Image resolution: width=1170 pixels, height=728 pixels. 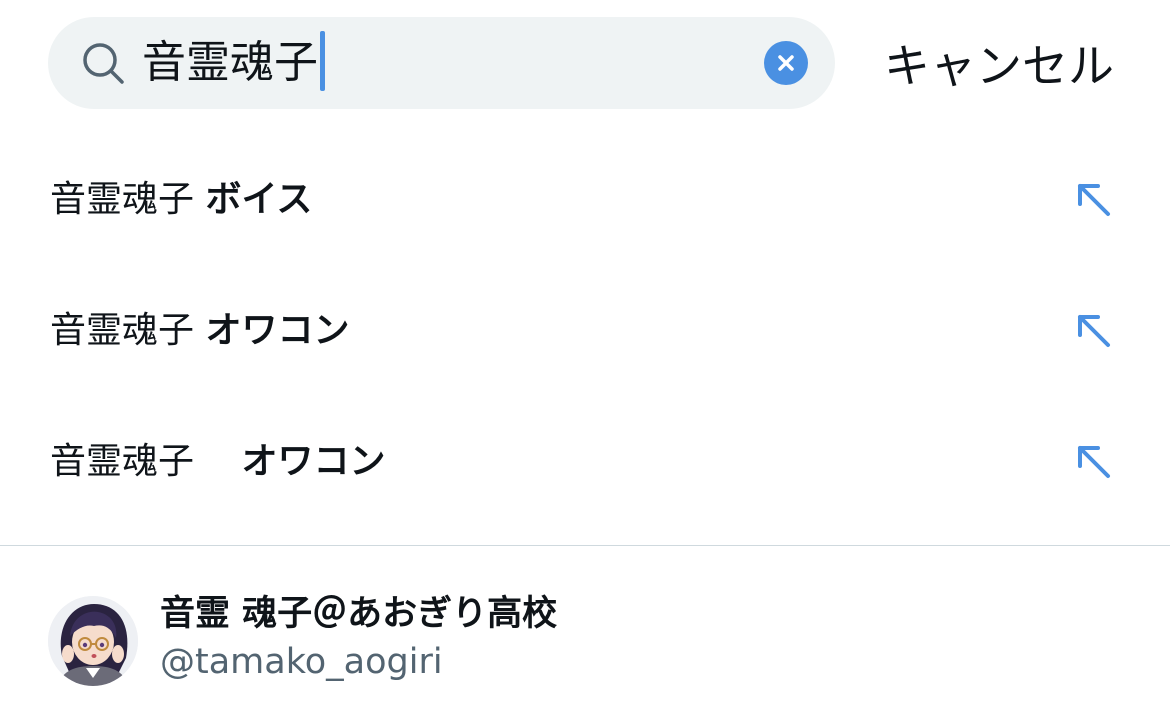 I want to click on avatar, so click(x=93, y=641).